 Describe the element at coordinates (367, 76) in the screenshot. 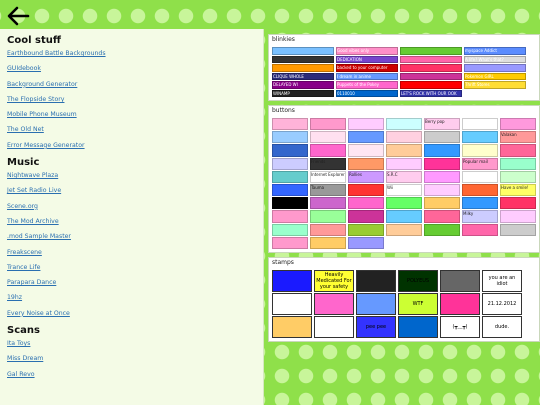

I see `blinkie-image: I dream in anime` at that location.